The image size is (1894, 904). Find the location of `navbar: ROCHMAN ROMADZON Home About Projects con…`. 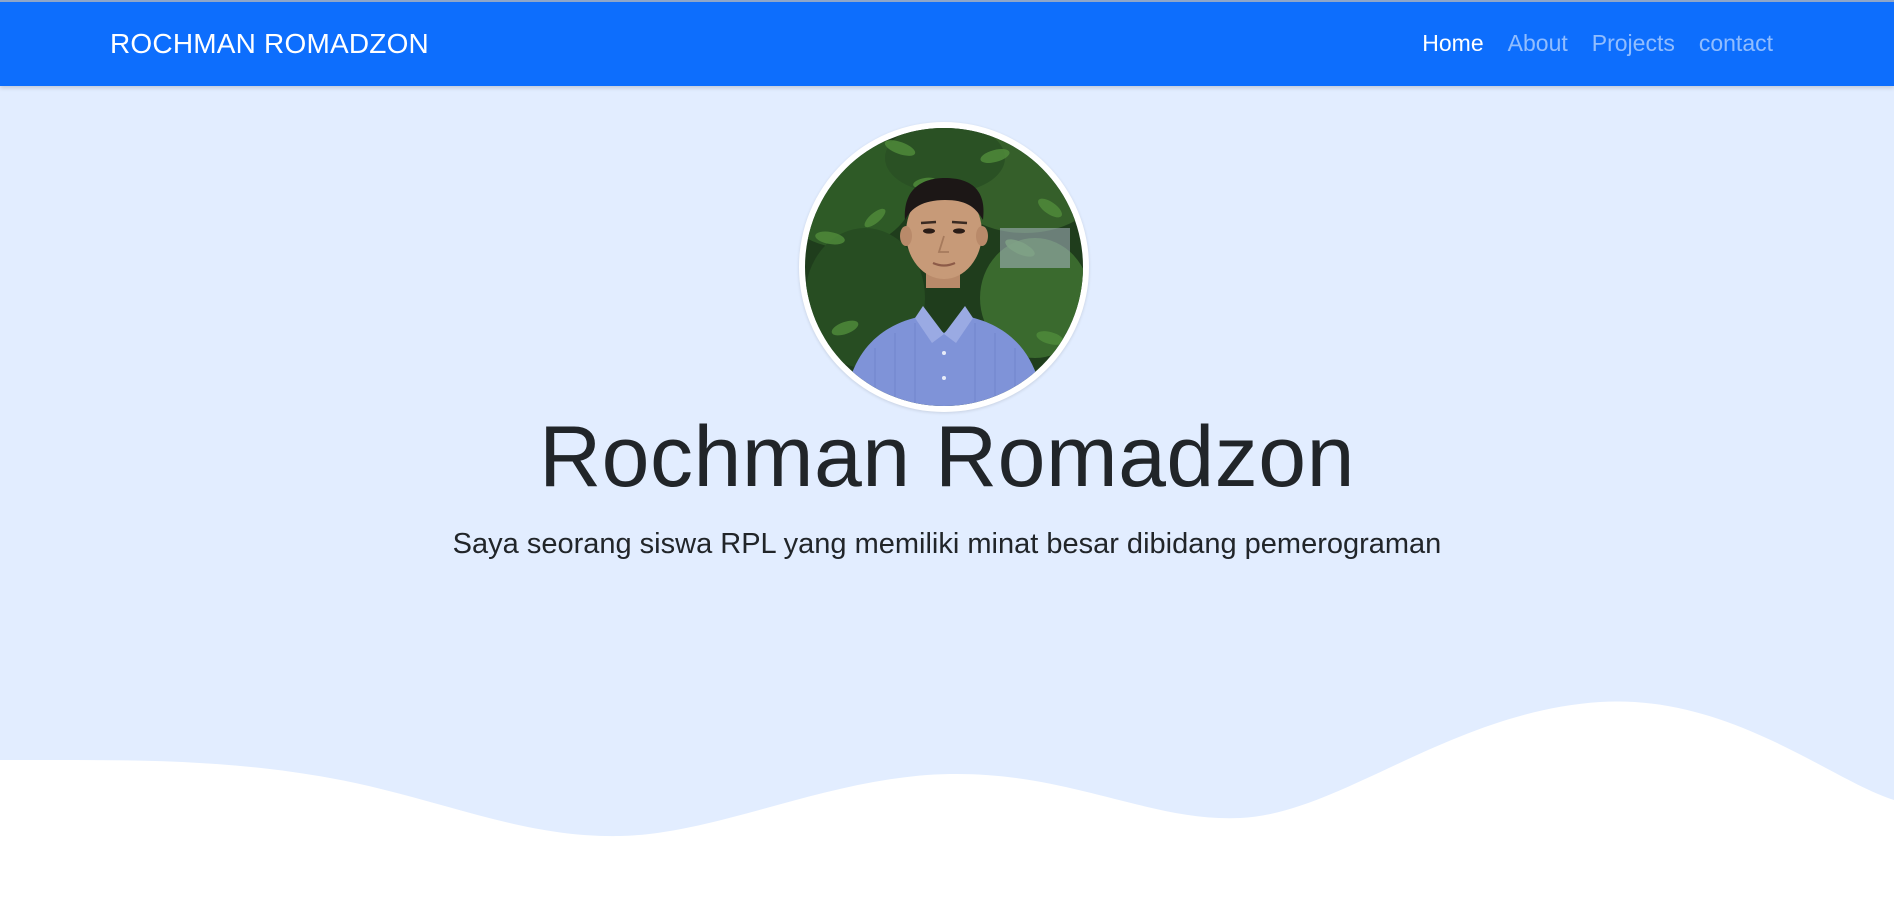

navbar: ROCHMAN ROMADZON Home About Projects con… is located at coordinates (947, 44).